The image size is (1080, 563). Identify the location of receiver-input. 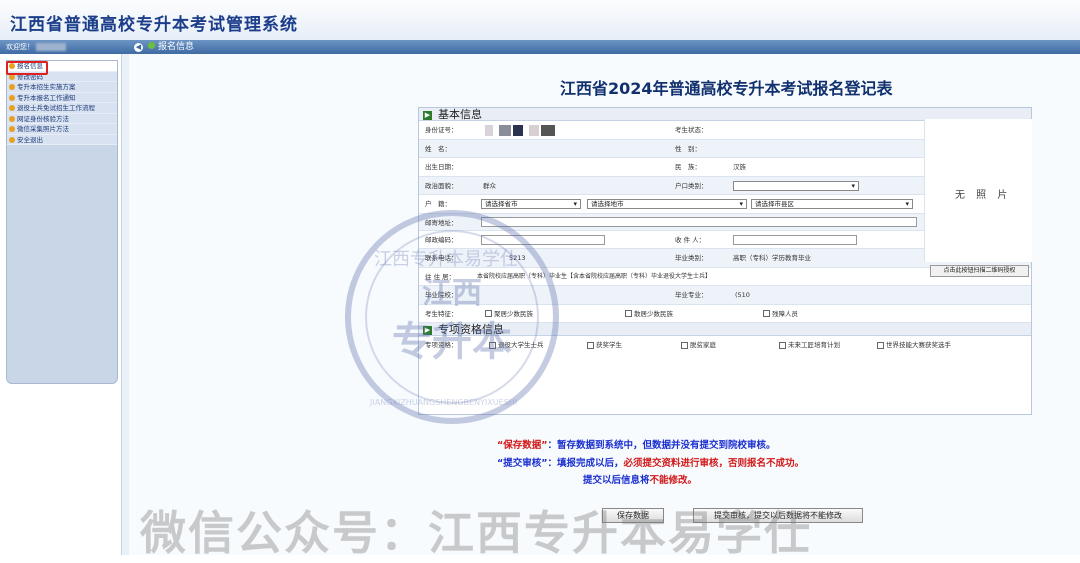
(795, 239).